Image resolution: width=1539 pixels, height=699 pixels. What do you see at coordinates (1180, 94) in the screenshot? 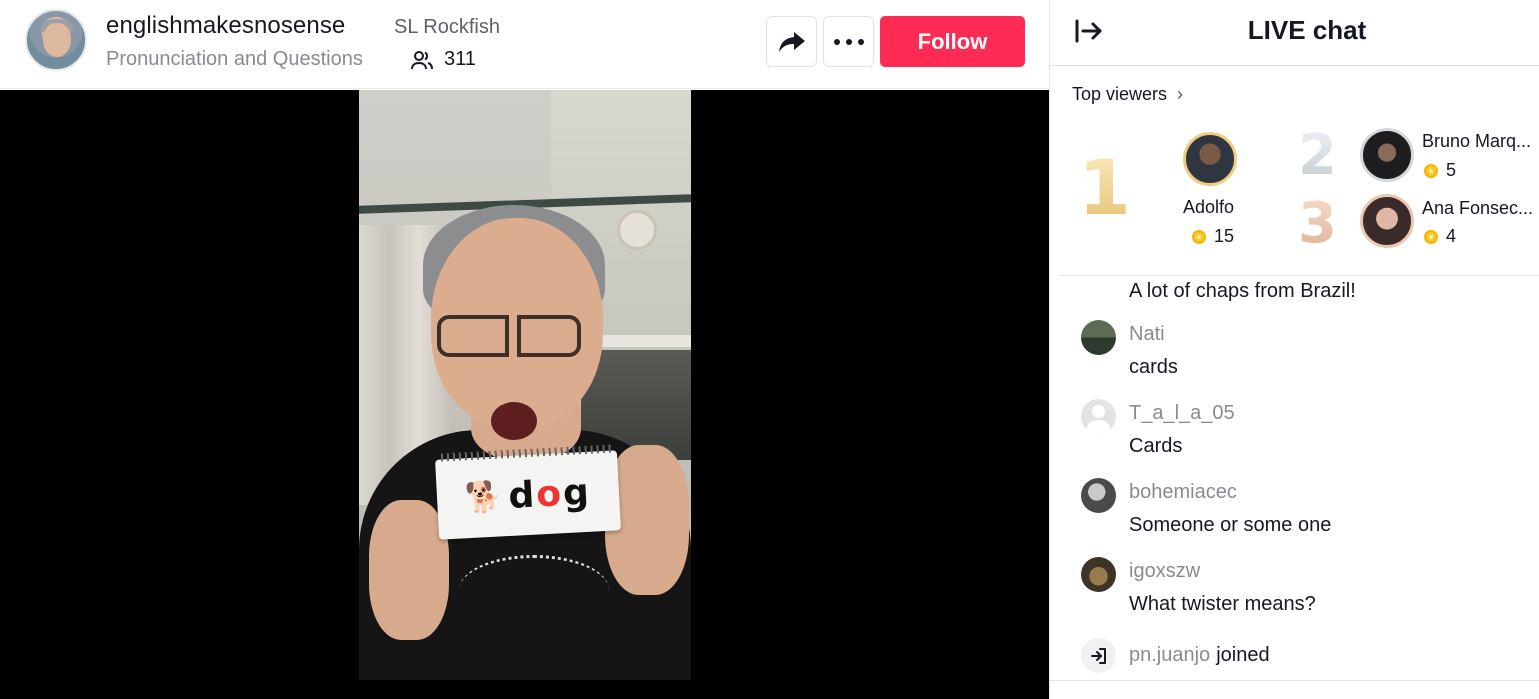
I see `chevron-right-icon: ›` at bounding box center [1180, 94].